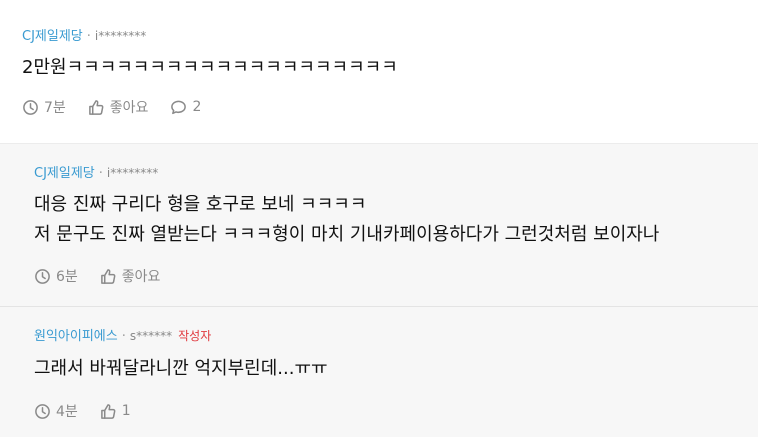 The width and height of the screenshot is (758, 437). I want to click on timestamp: 6분, so click(56, 276).